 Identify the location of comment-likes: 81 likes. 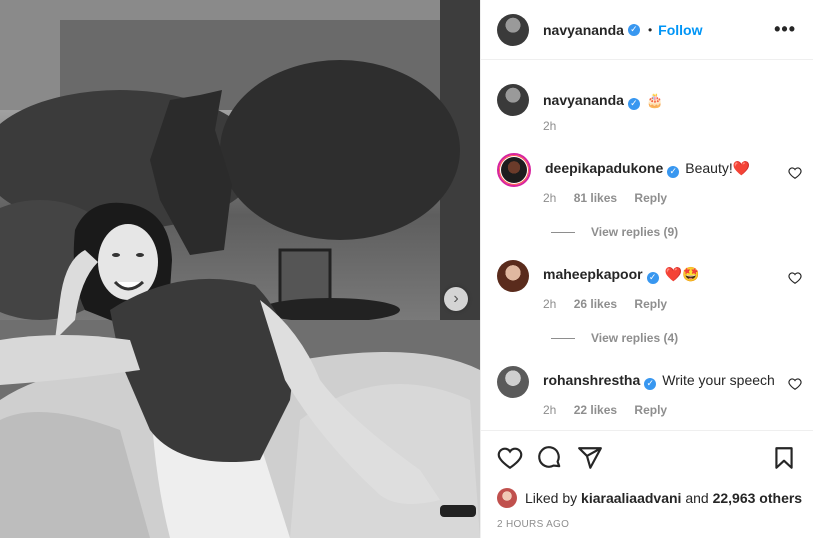
(595, 198).